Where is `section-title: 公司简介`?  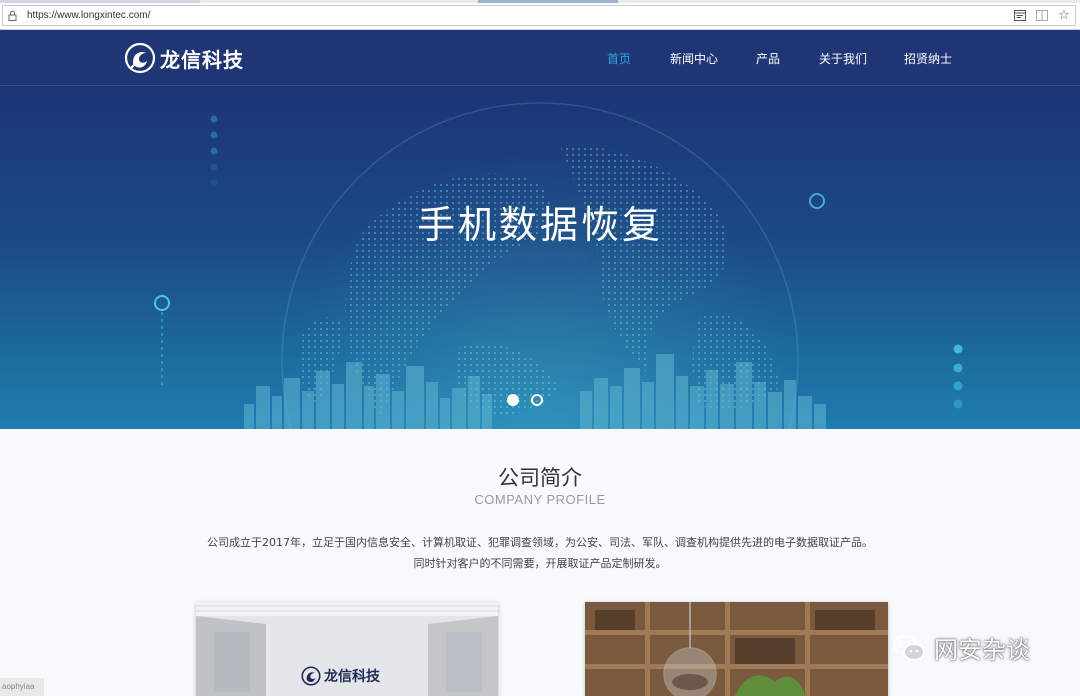 section-title: 公司简介 is located at coordinates (540, 478).